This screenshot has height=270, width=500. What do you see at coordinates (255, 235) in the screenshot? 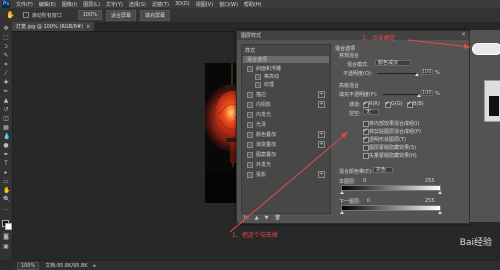
I see `annotation-step-1: 1、把这个勾去掉` at bounding box center [255, 235].